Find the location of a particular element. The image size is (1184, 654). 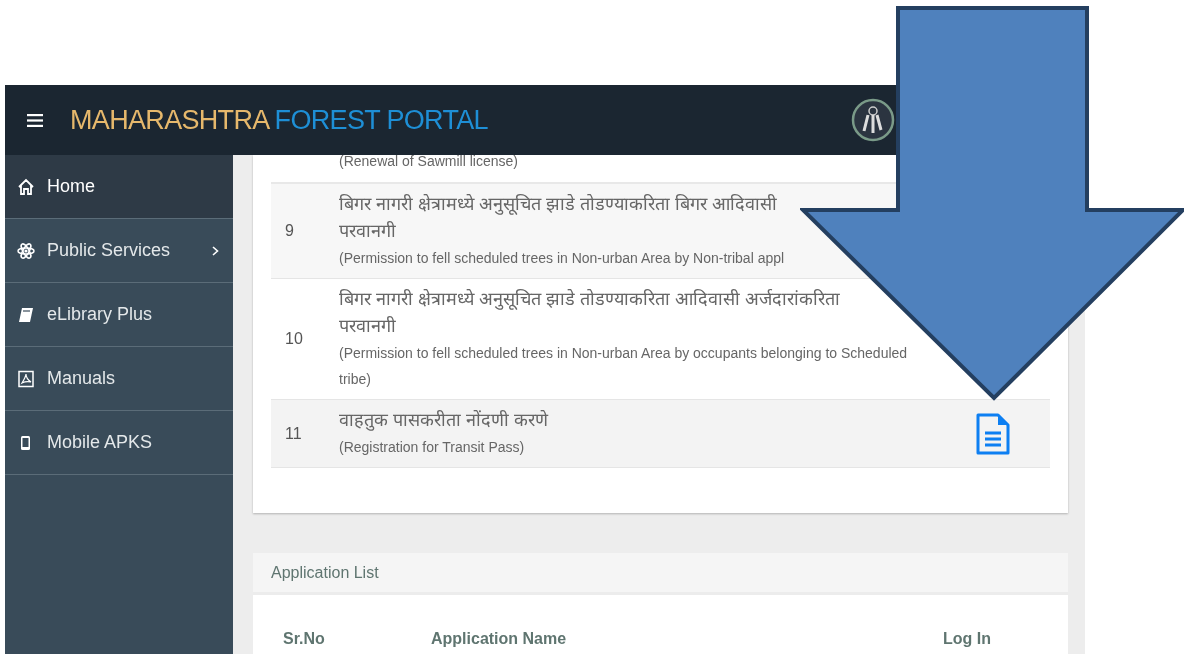

panel-title: Application List is located at coordinates (325, 572).